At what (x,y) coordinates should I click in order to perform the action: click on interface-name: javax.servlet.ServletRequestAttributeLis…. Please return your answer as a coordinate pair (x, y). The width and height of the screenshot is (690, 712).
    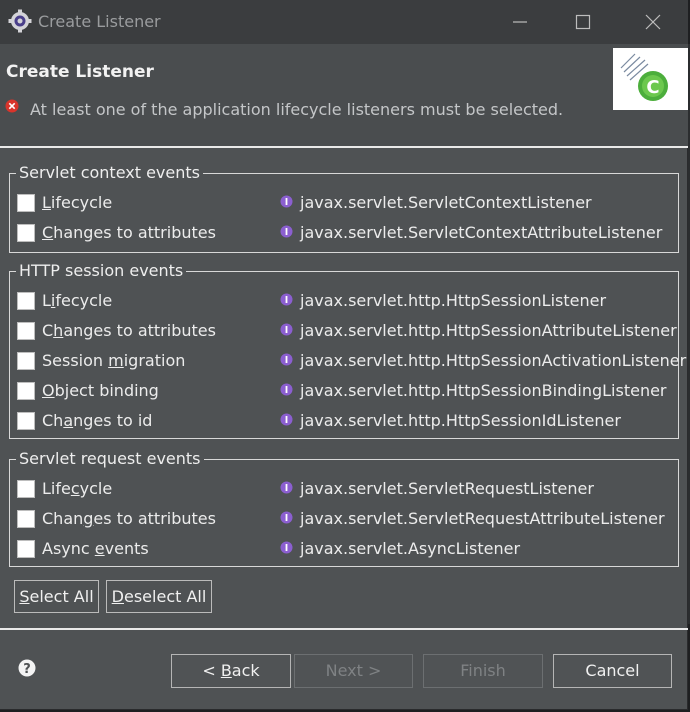
    Looking at the image, I should click on (482, 518).